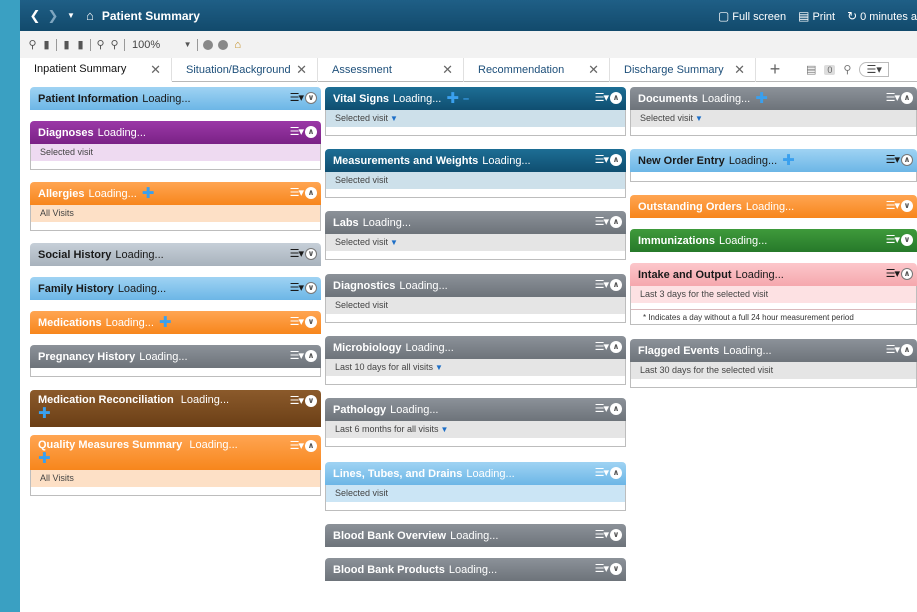 The width and height of the screenshot is (917, 612). Describe the element at coordinates (475, 473) in the screenshot. I see `component-header: Lines, Tubes, and Drains Loading... ☰▾ ∧` at that location.